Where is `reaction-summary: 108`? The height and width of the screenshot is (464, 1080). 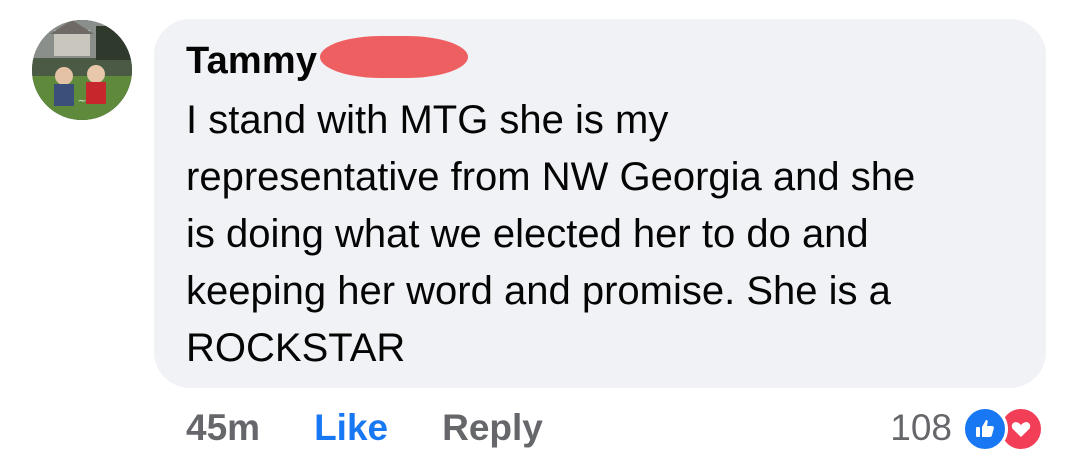
reaction-summary: 108 is located at coordinates (968, 428).